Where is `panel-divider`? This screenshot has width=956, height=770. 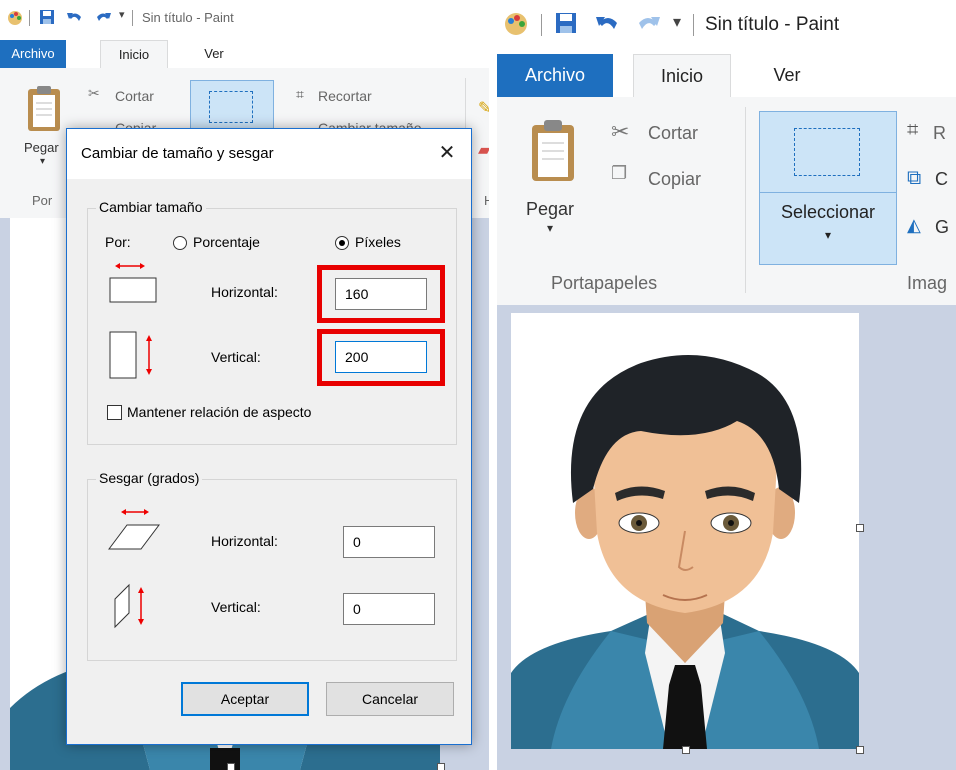 panel-divider is located at coordinates (493, 385).